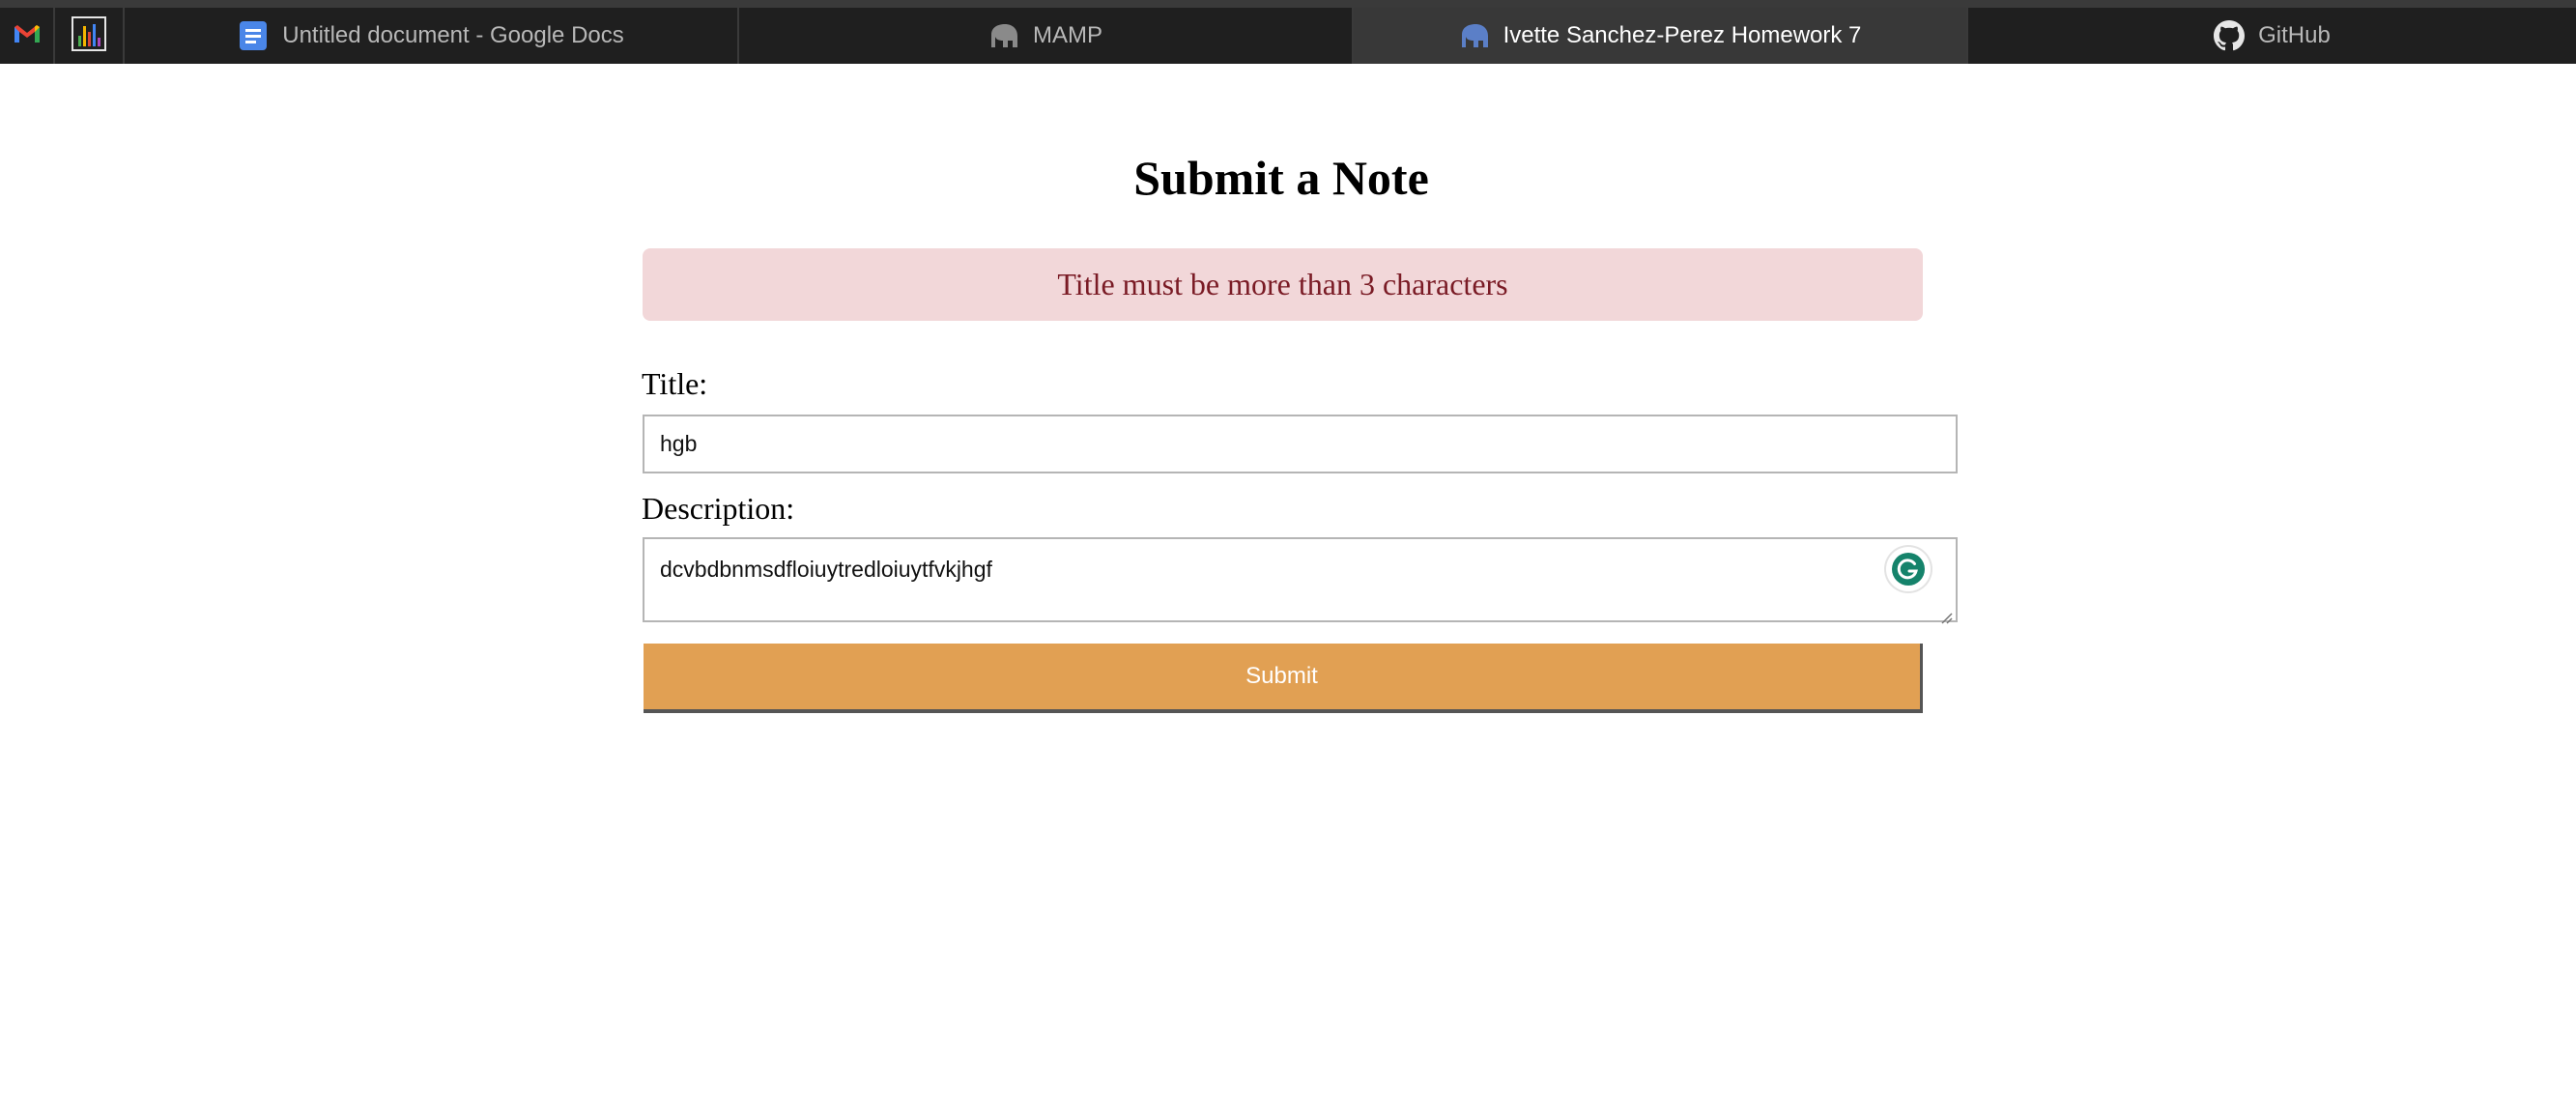  I want to click on tab-label: Ivette Sanchez-Perez Homework 7, so click(1683, 35).